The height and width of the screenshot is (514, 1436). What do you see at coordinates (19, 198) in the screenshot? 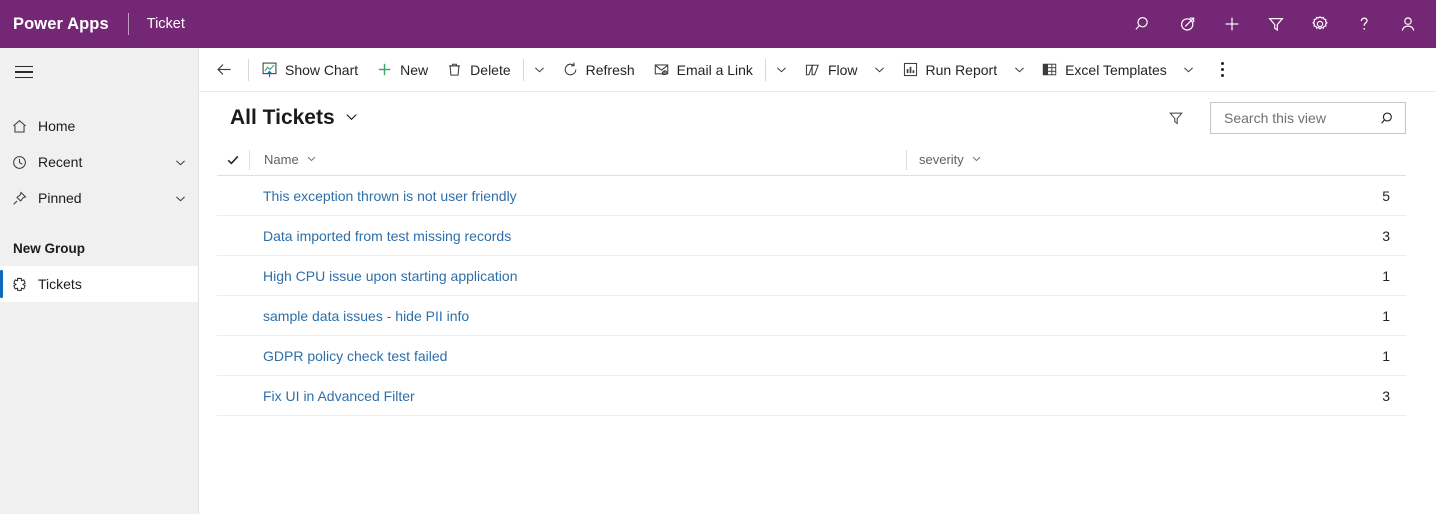
I see `pin-icon` at bounding box center [19, 198].